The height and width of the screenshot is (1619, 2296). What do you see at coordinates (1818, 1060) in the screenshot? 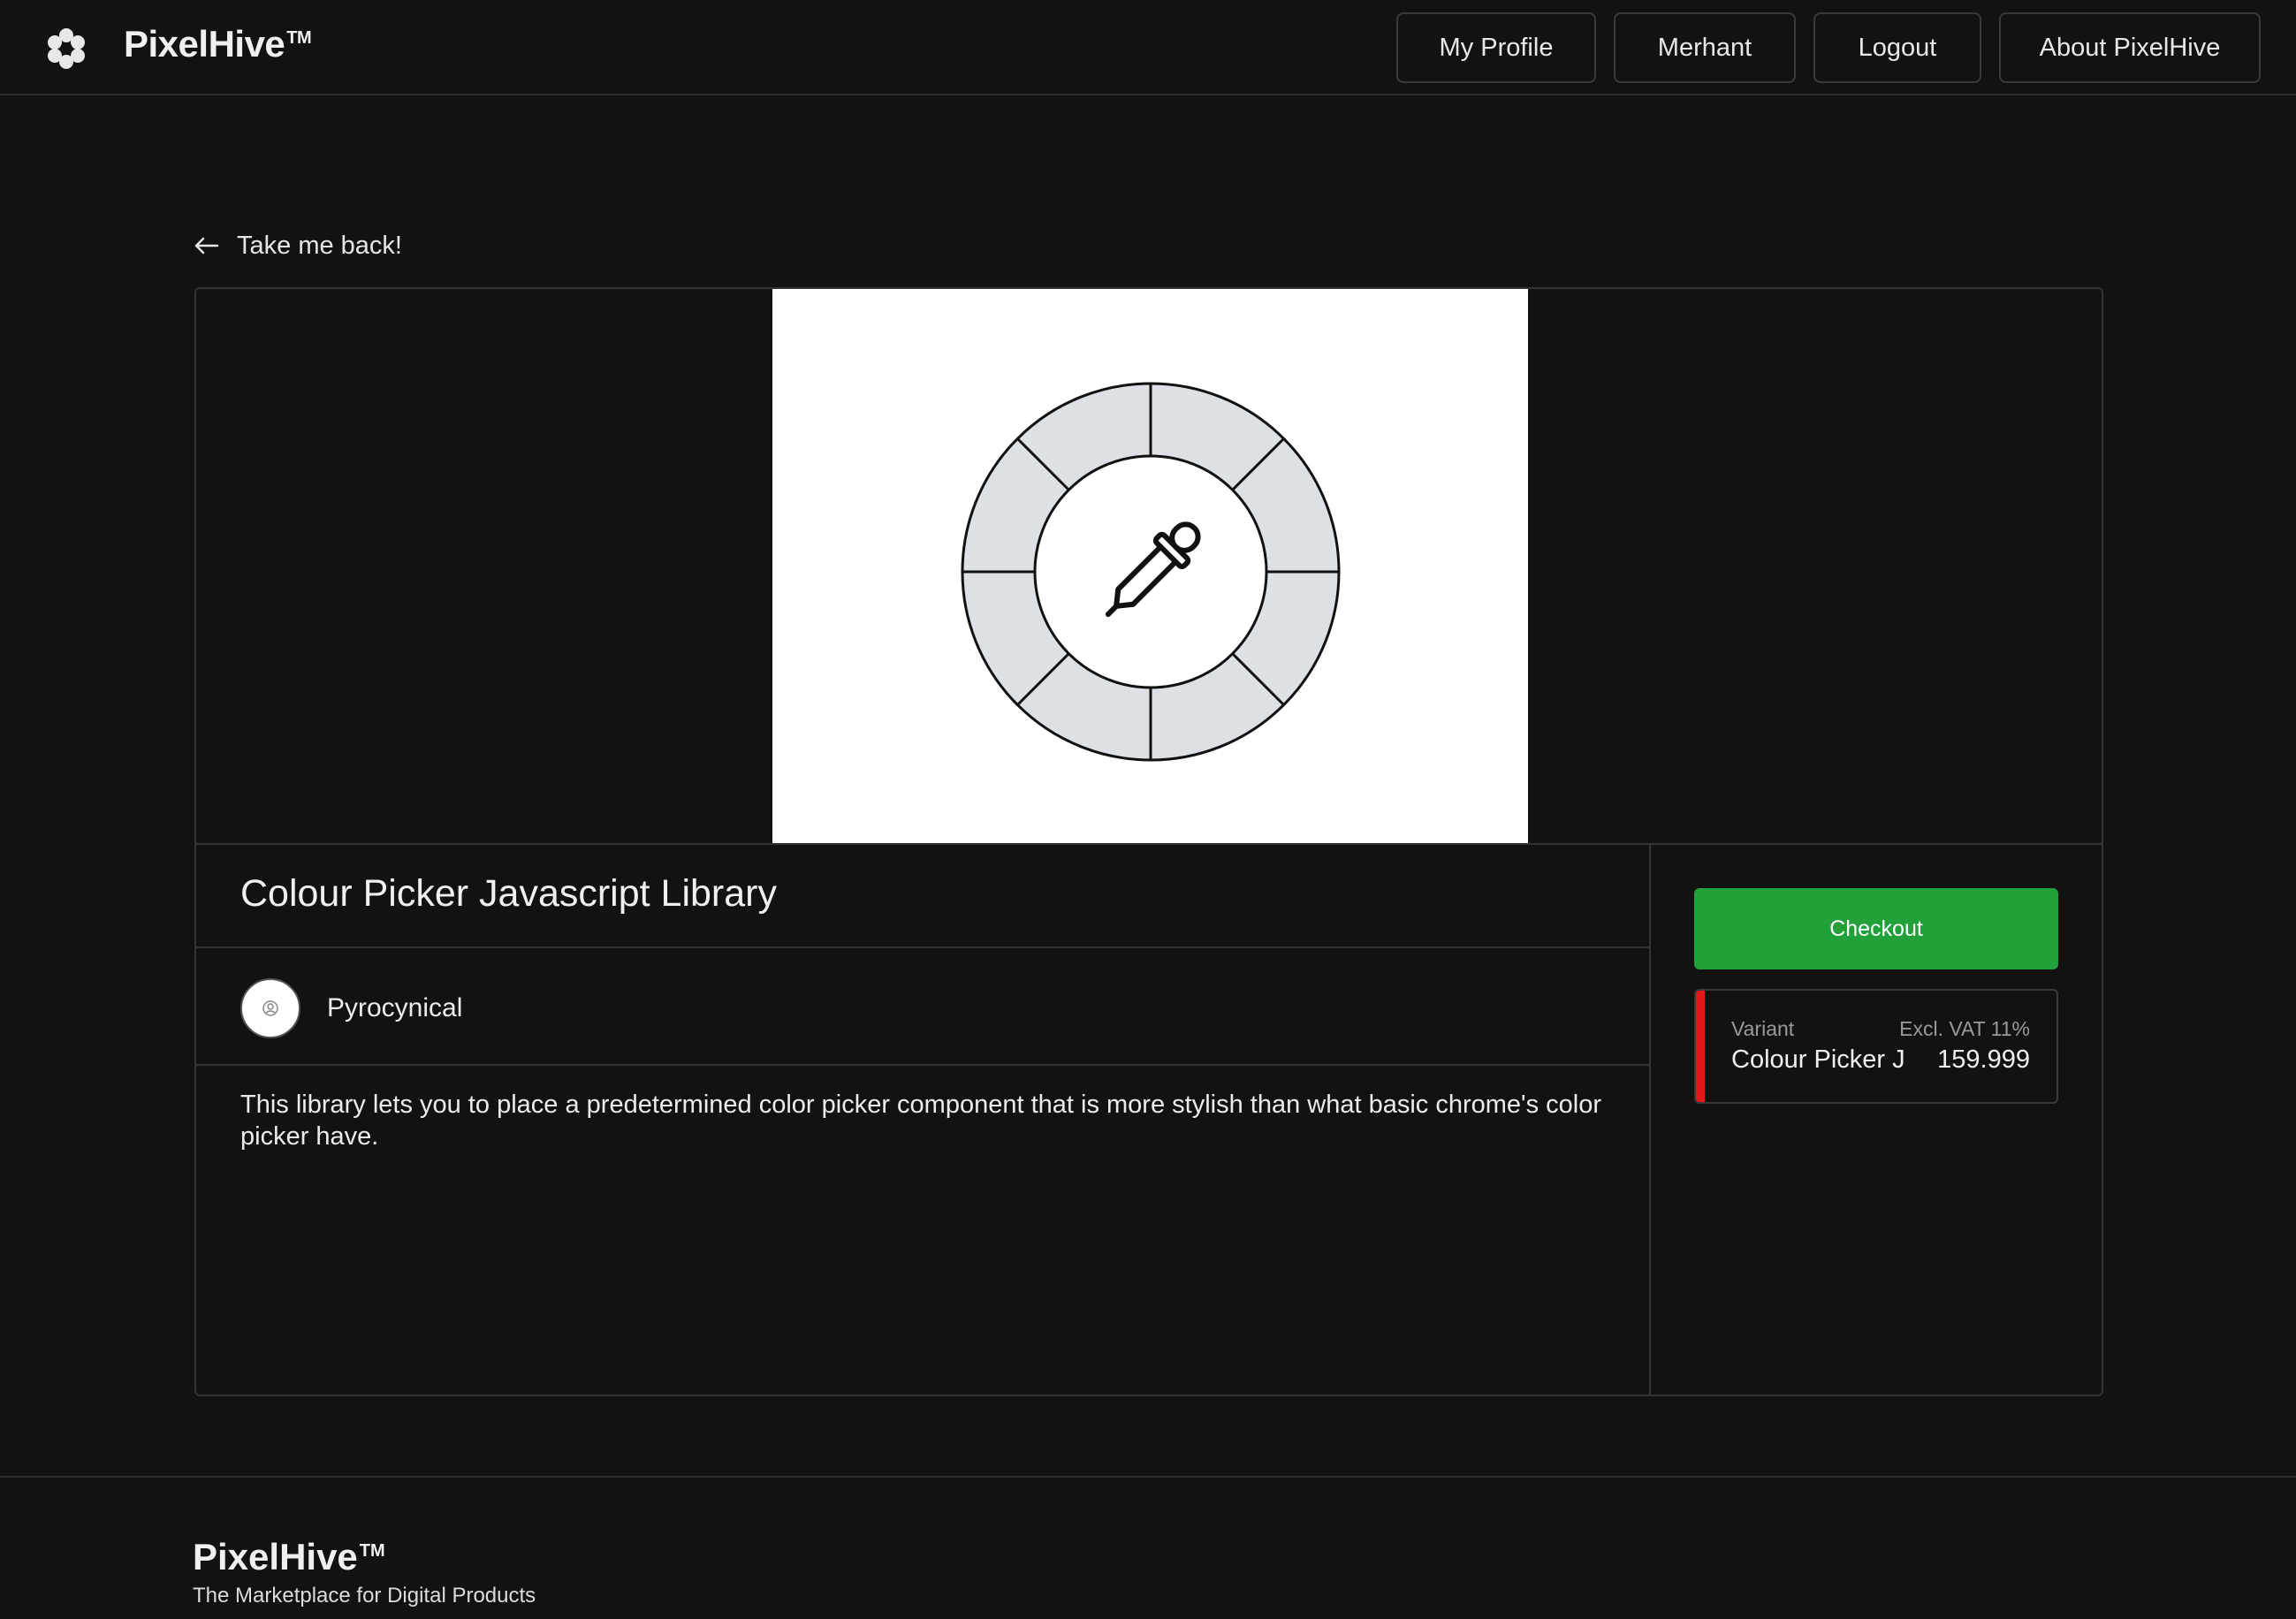
I see `variant-name: Colour Picker J` at bounding box center [1818, 1060].